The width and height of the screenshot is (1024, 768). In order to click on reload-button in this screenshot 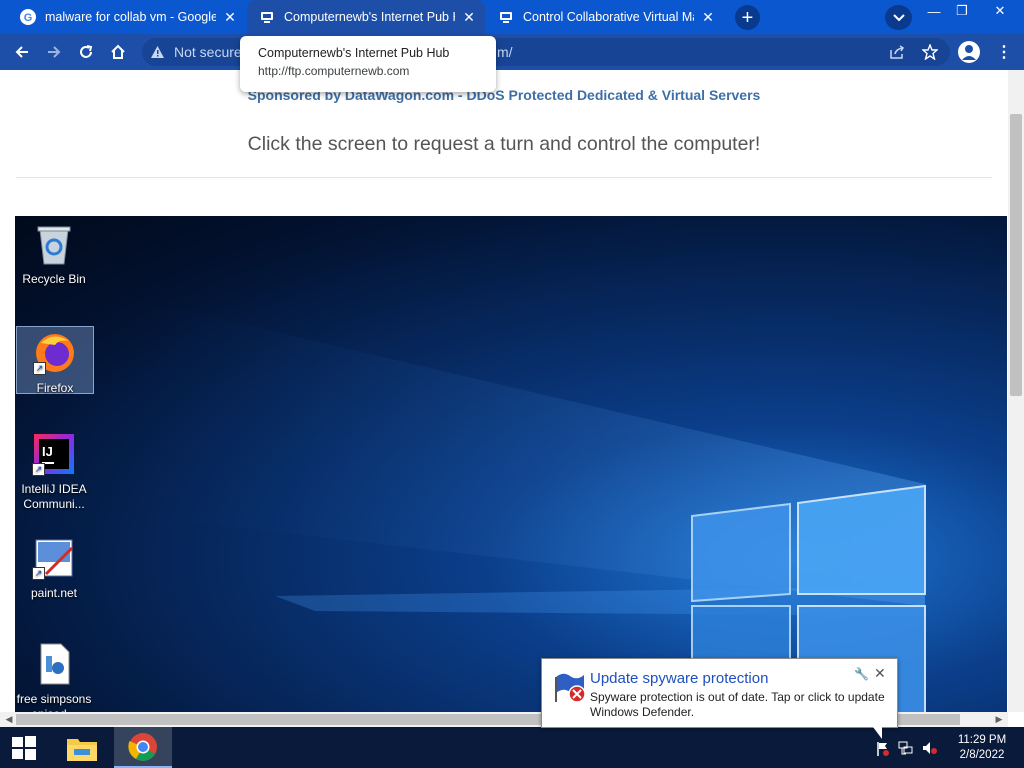, I will do `click(86, 52)`.